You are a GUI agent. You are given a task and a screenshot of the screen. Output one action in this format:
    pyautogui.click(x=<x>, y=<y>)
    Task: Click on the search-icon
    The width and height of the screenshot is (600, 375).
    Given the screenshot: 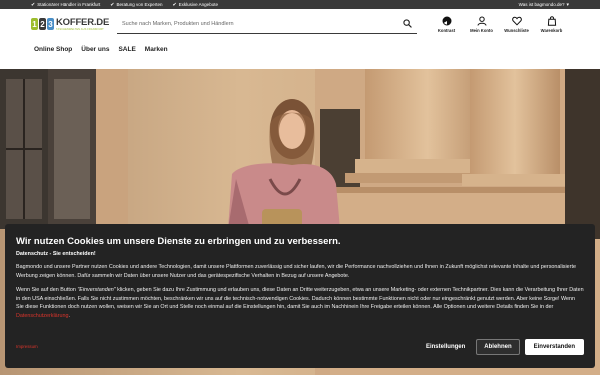 What is the action you would take?
    pyautogui.click(x=407, y=24)
    